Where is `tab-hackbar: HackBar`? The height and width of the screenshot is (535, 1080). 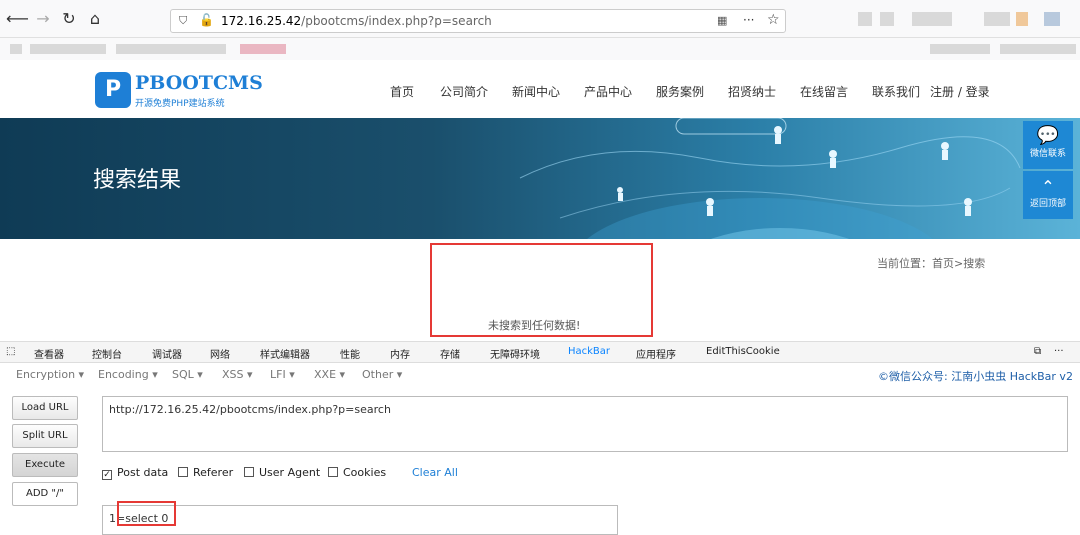
tab-hackbar: HackBar is located at coordinates (589, 351).